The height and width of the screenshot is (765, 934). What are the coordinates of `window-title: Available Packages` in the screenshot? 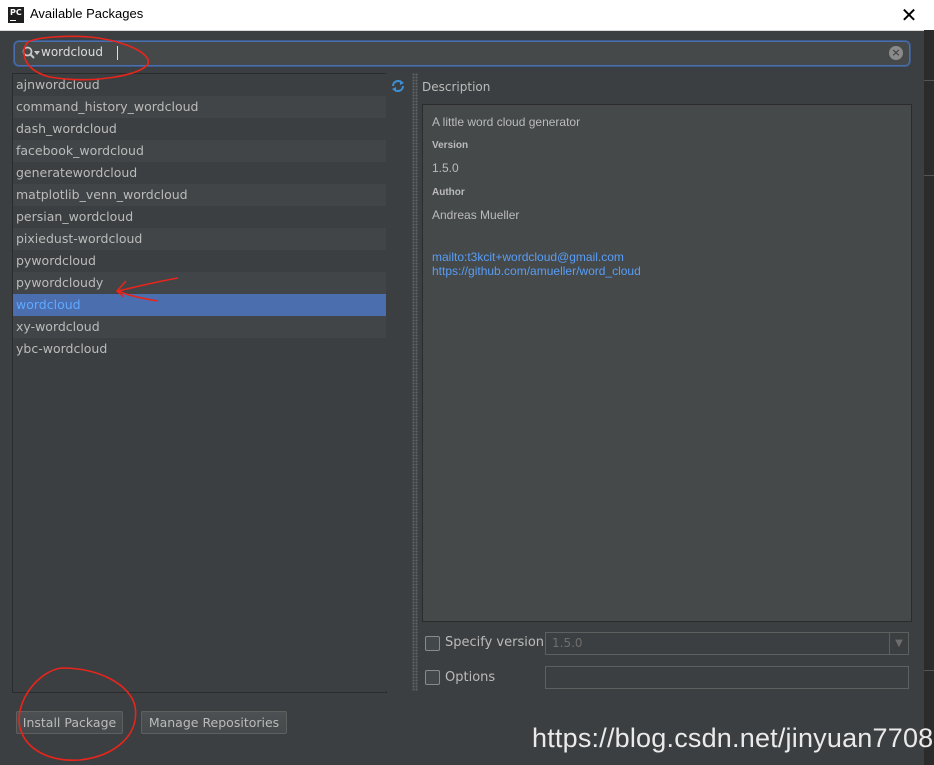 It's located at (87, 13).